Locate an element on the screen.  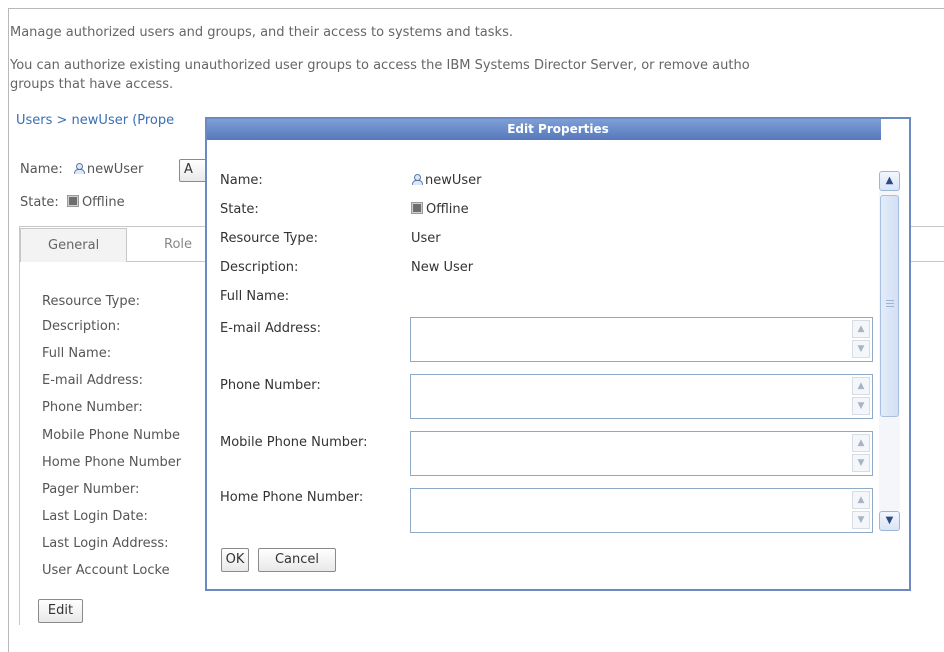
dialog-name-row: newUser is located at coordinates (446, 180).